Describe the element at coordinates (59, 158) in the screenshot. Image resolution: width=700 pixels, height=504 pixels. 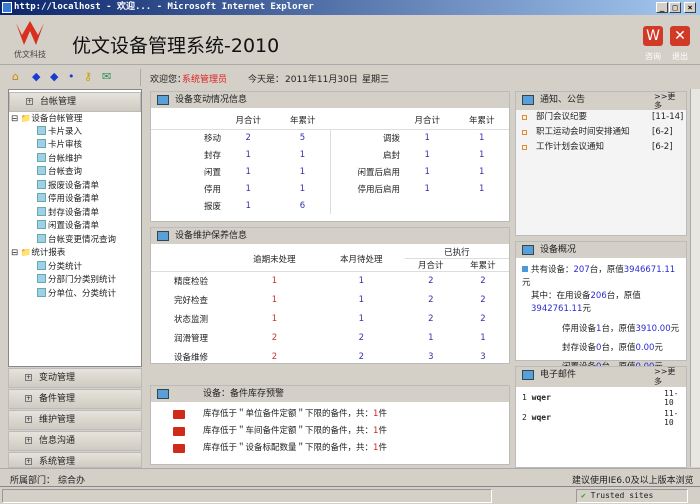
I see `tree-item: 台帐维护` at that location.